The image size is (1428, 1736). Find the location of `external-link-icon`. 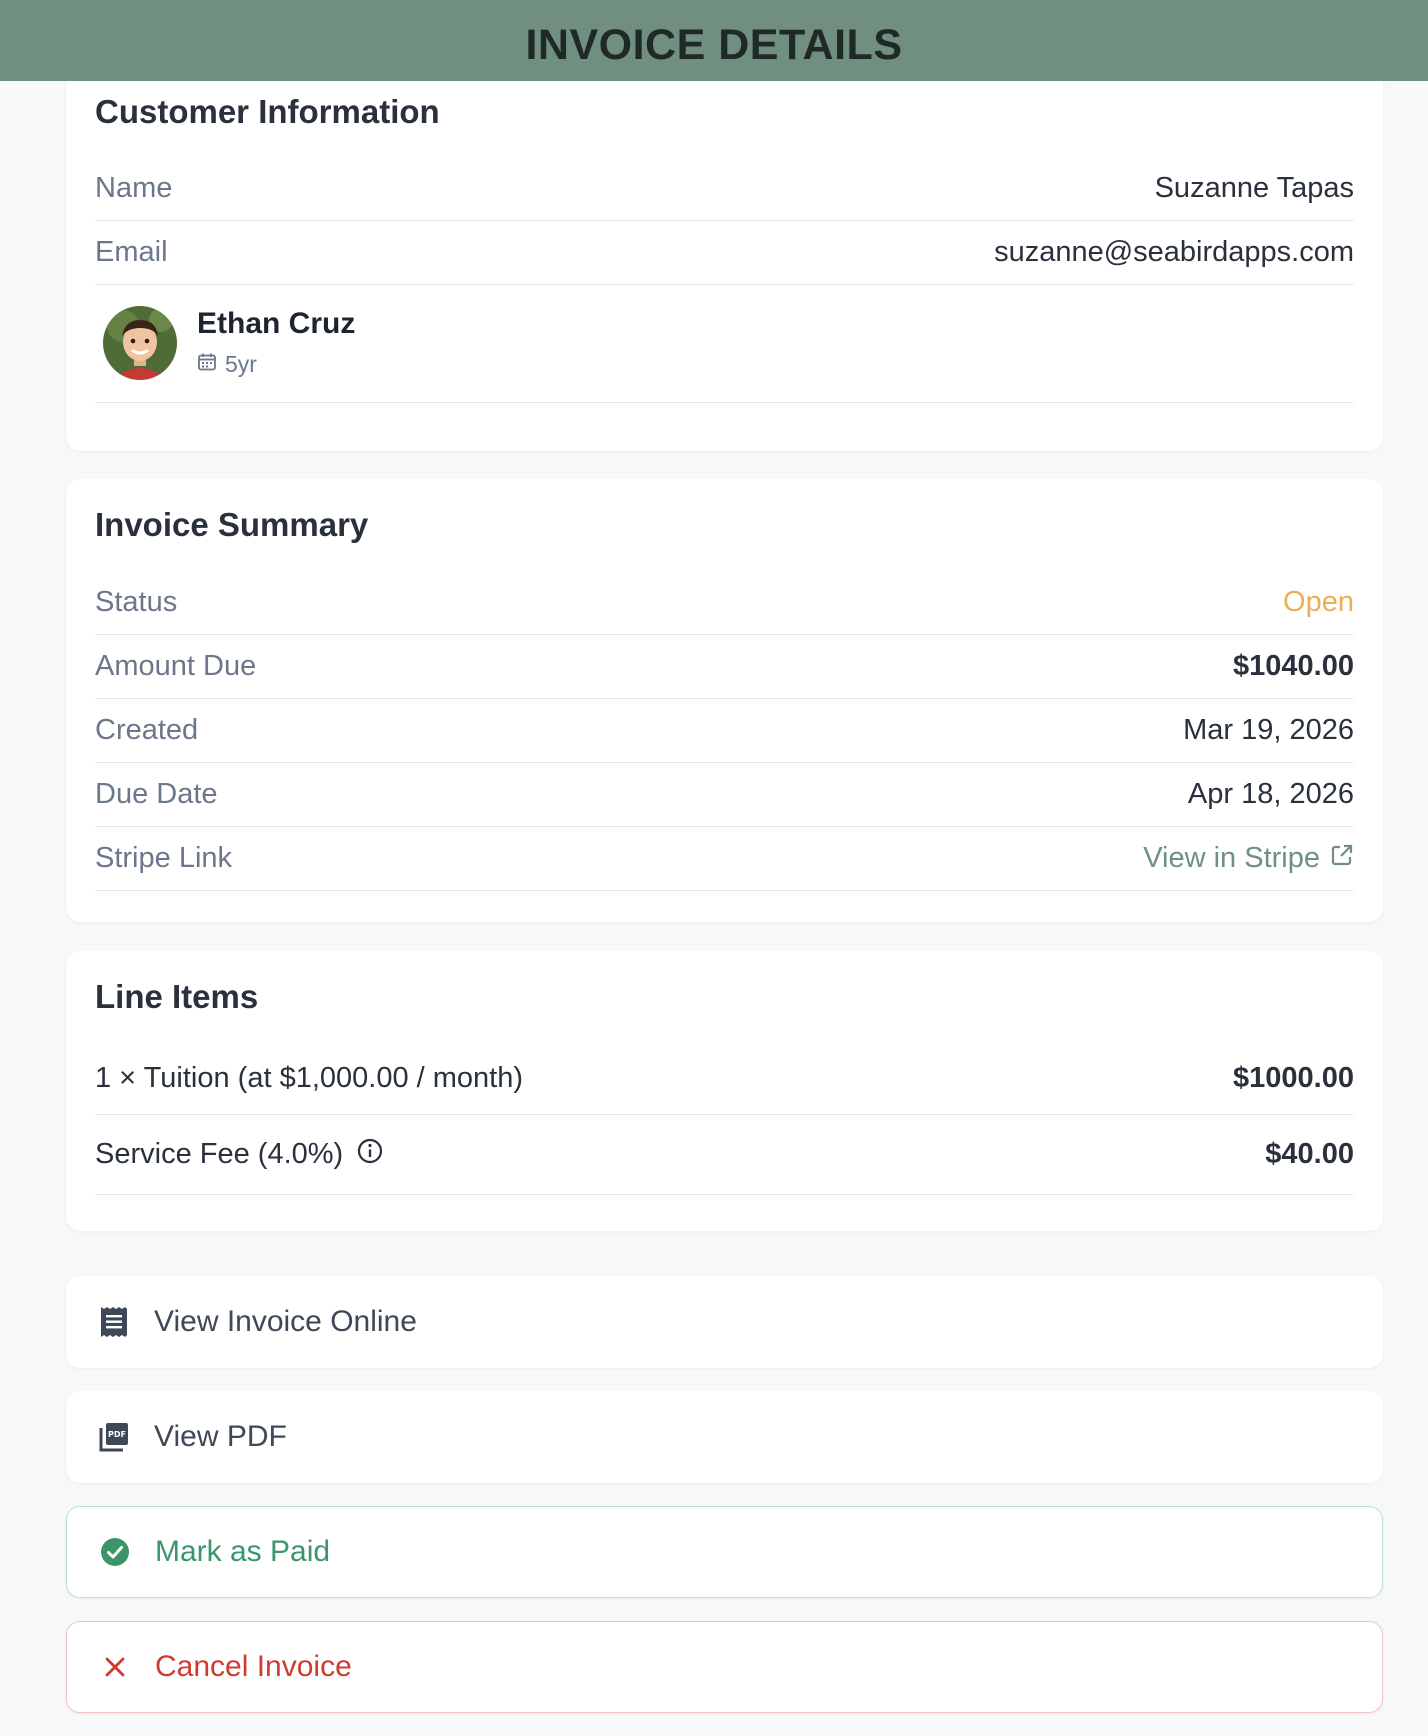

external-link-icon is located at coordinates (1342, 858).